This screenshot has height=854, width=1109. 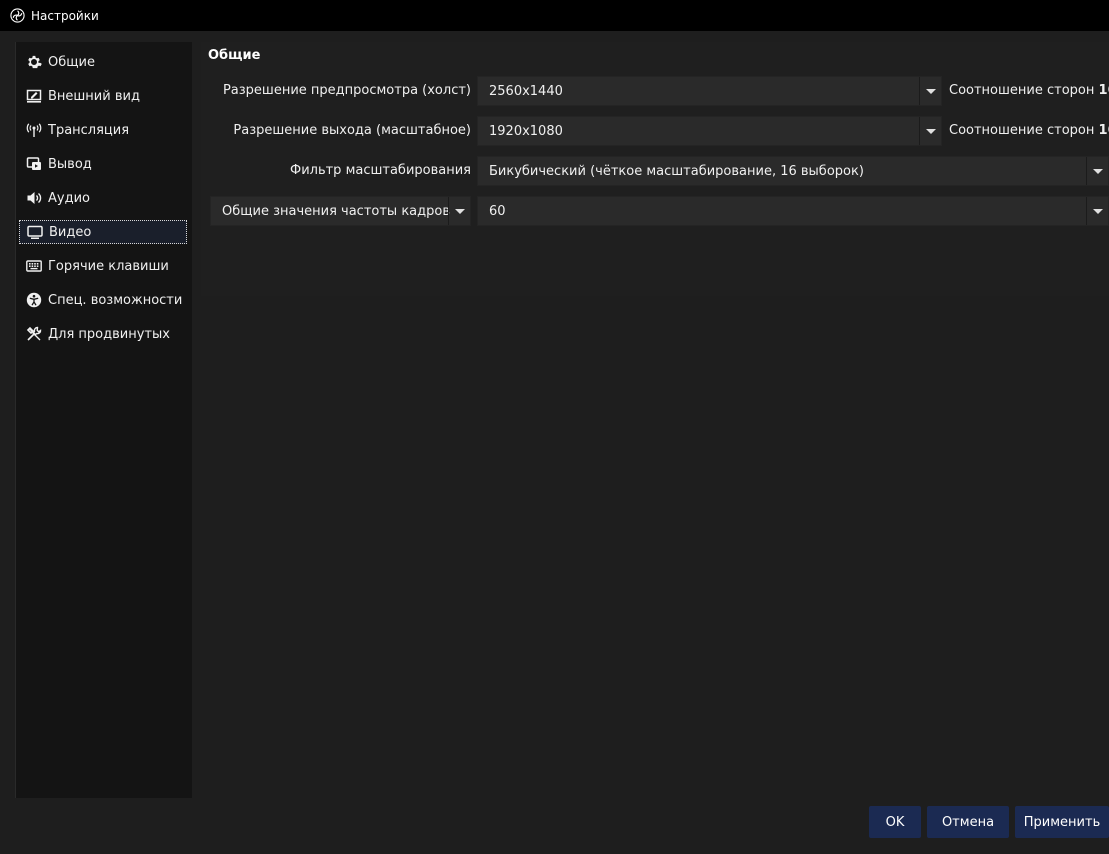 What do you see at coordinates (33, 62) in the screenshot?
I see `gear-icon` at bounding box center [33, 62].